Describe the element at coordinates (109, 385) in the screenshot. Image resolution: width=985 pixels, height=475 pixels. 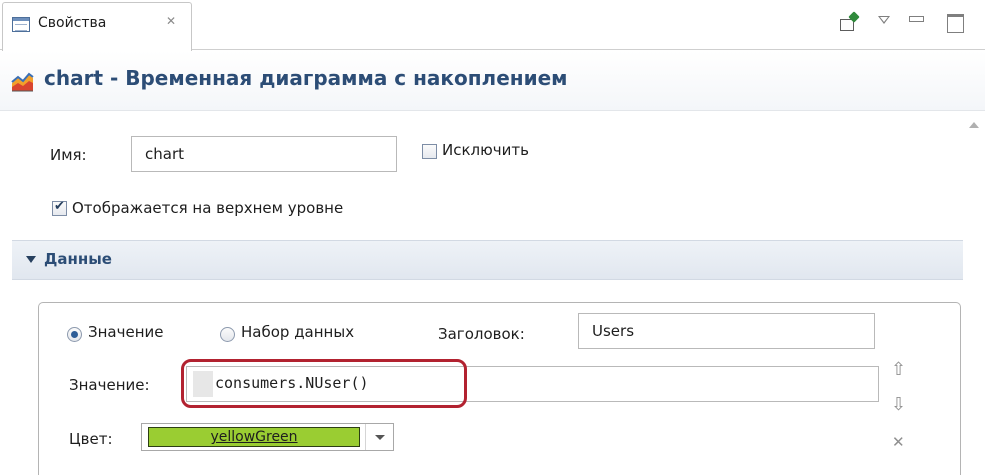
I see `value-label: Значение:` at that location.